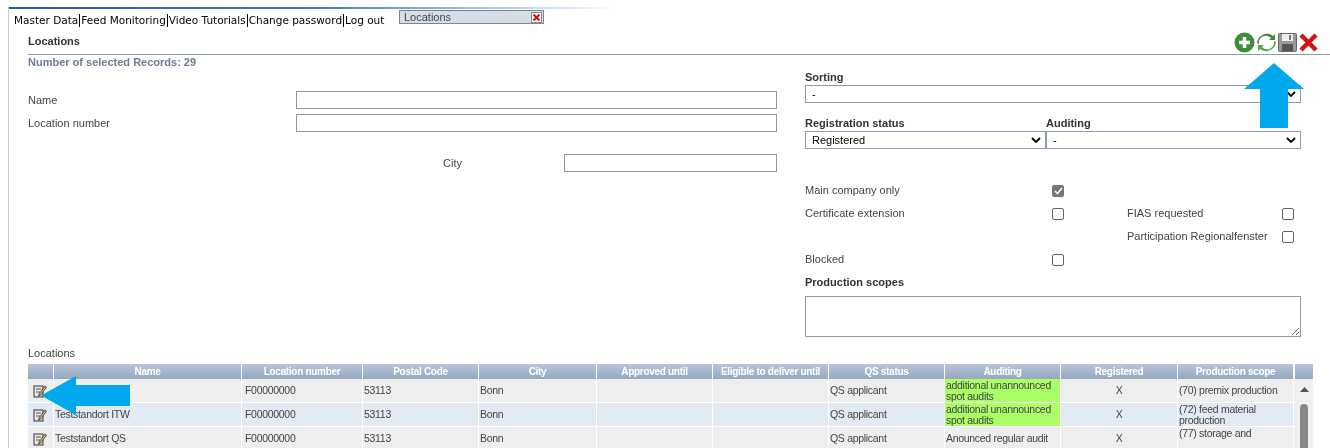  What do you see at coordinates (1236, 414) in the screenshot?
I see `table-cell: (72) feed material production` at bounding box center [1236, 414].